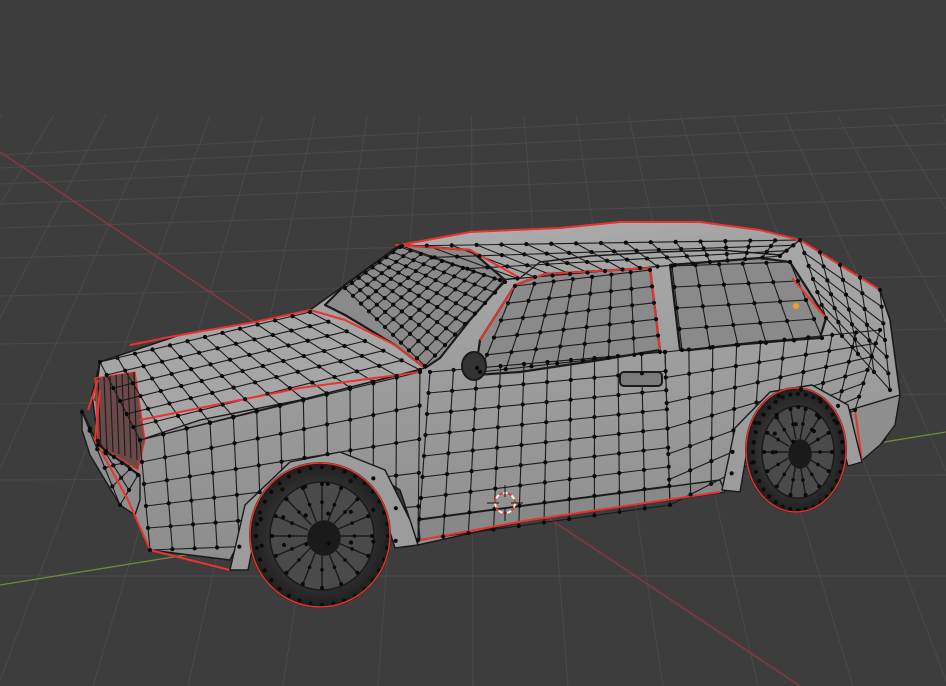 Image resolution: width=946 pixels, height=686 pixels. What do you see at coordinates (320, 535) in the screenshot?
I see `front-wheel` at bounding box center [320, 535].